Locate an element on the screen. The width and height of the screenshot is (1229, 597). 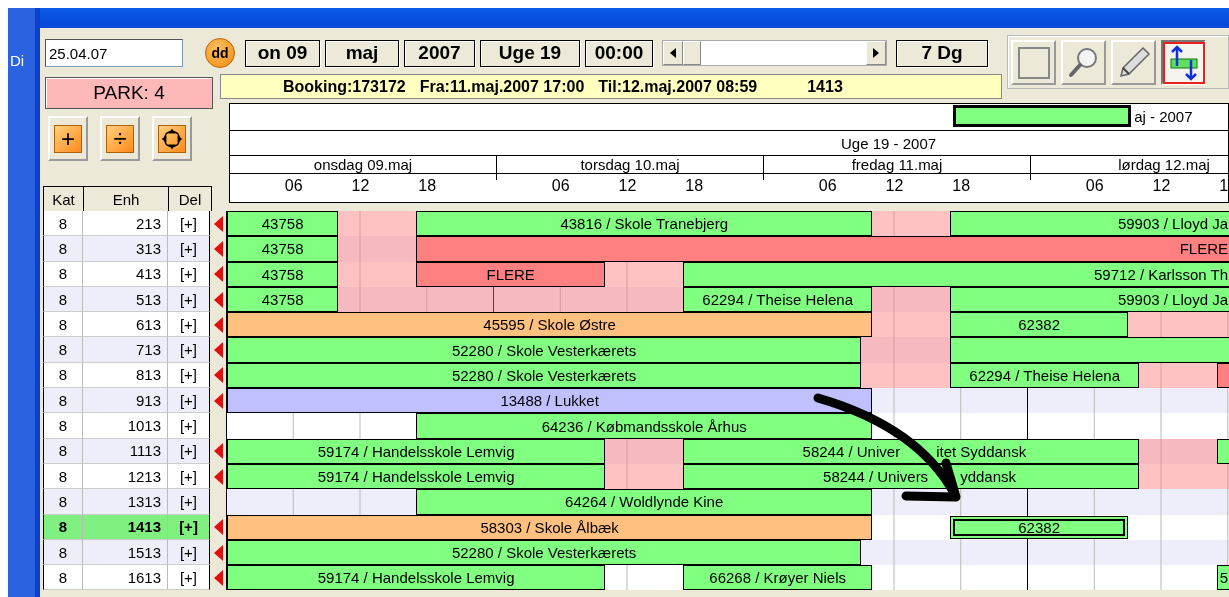
booking-bar: 43816 / Skole Tranebjerg is located at coordinates (644, 224).